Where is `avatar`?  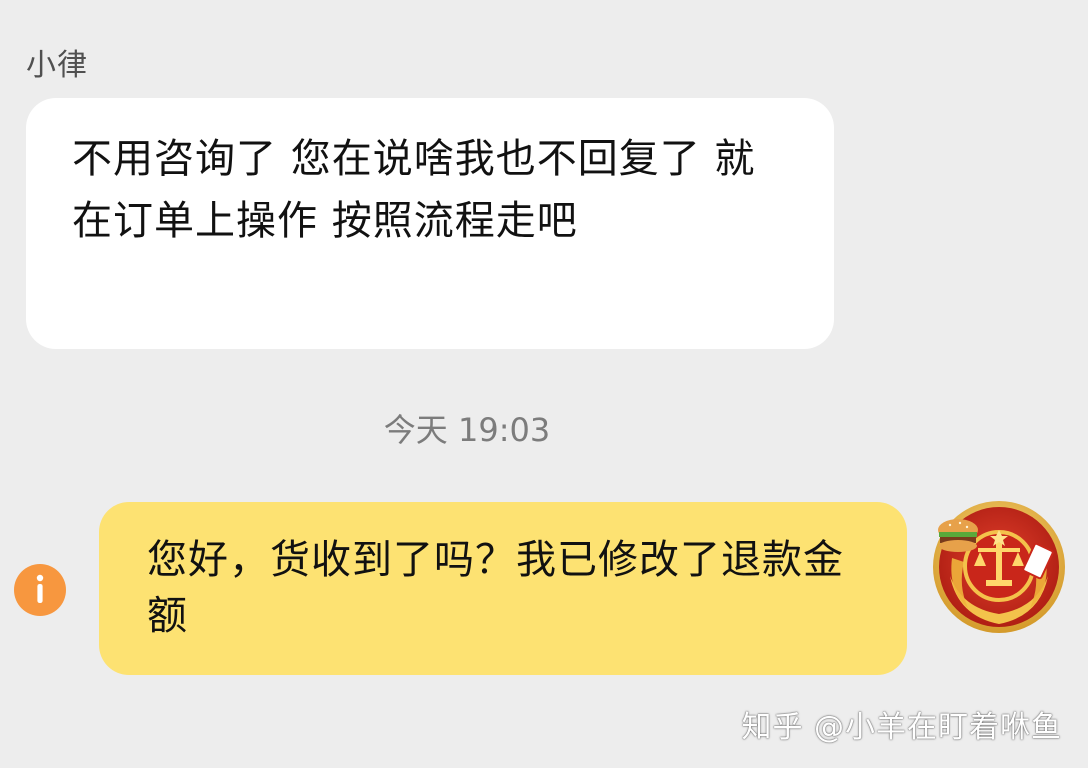 avatar is located at coordinates (999, 567).